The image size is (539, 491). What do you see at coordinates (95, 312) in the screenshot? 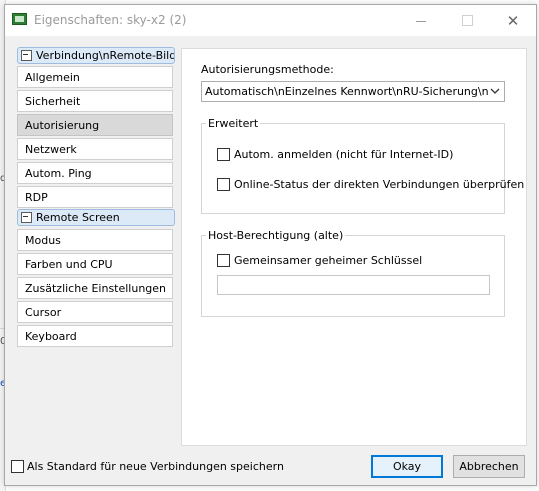
I see `sidebar-item-cursor: Cursor` at bounding box center [95, 312].